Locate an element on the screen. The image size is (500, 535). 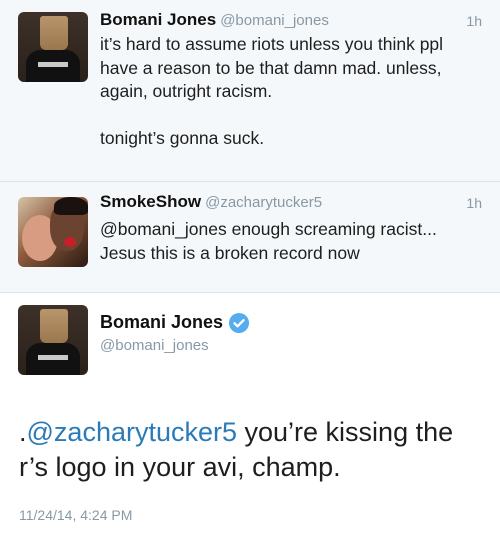
tweet-header: Bomani Jones @bomani_jones is located at coordinates (214, 20).